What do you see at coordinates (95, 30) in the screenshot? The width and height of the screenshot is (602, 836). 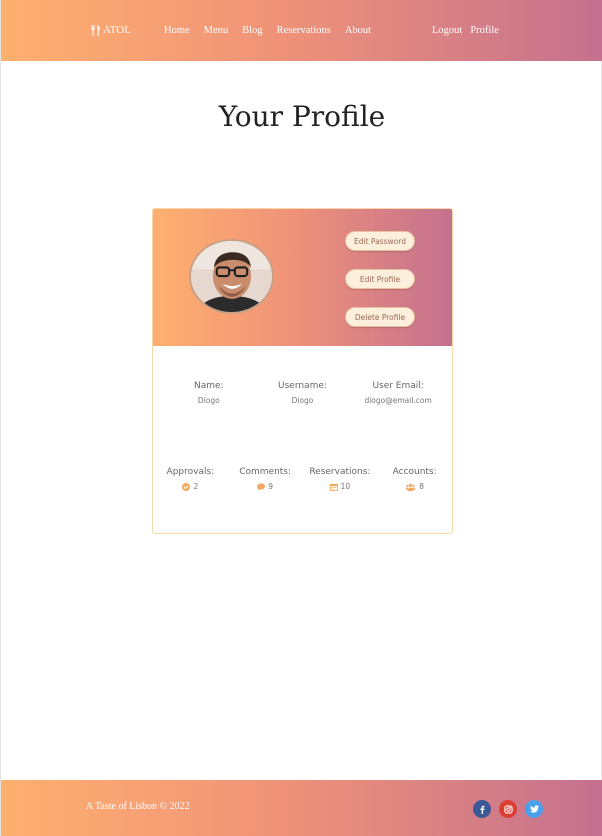 I see `cutlery-icon` at bounding box center [95, 30].